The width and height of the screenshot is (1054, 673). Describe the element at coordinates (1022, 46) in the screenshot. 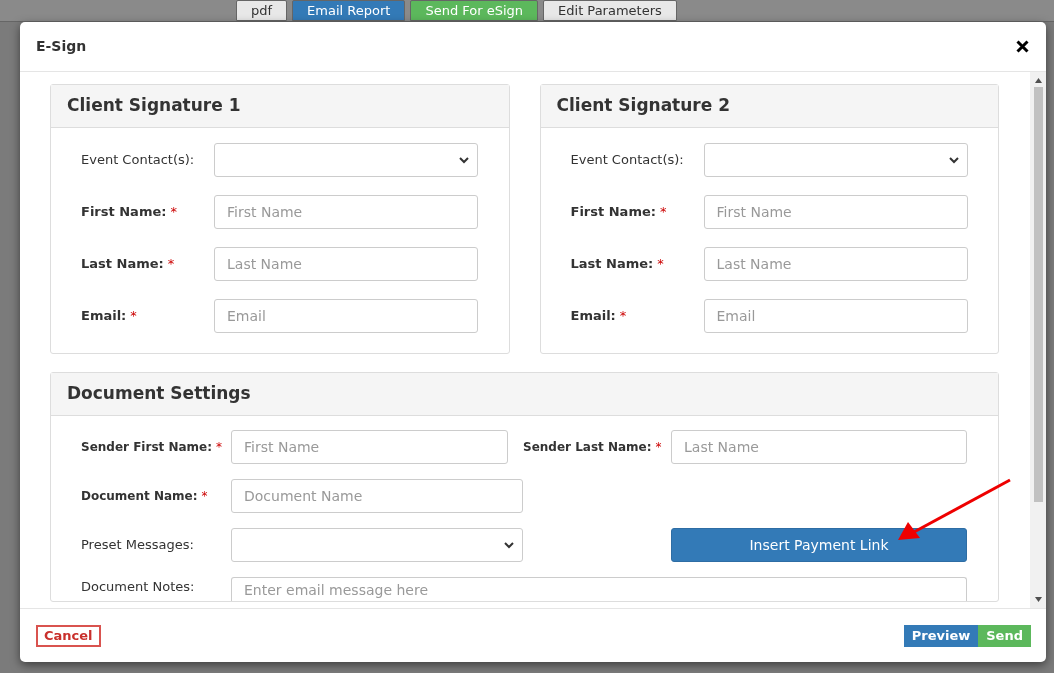

I see `close-icon` at that location.